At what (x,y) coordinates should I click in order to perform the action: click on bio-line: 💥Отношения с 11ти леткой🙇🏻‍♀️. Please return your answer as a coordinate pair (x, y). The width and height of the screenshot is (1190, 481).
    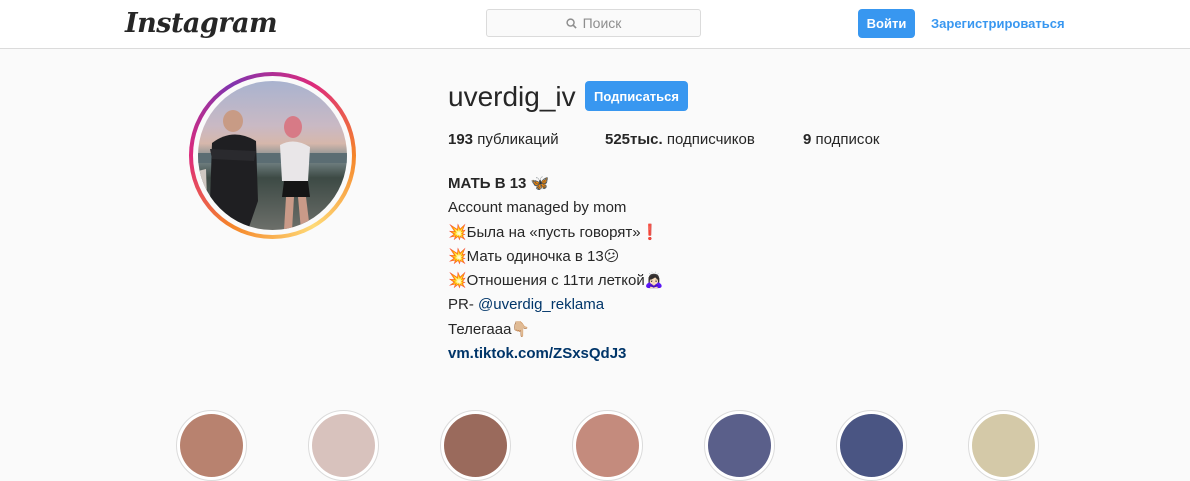
    Looking at the image, I should click on (556, 281).